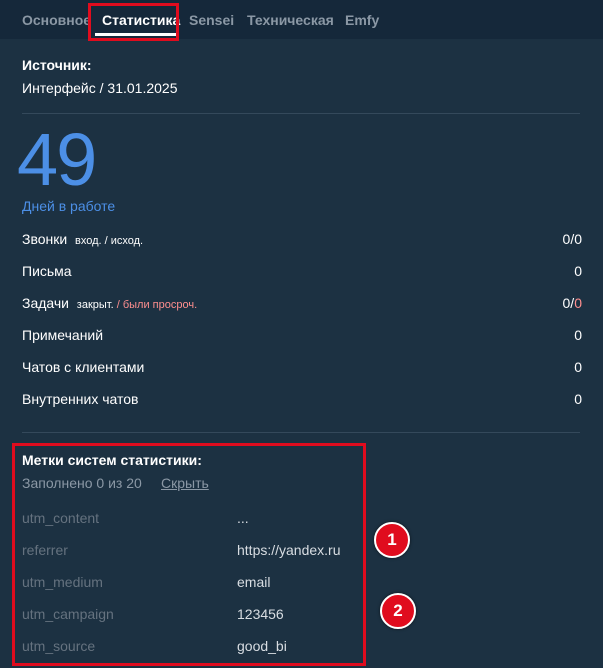 Image resolution: width=603 pixels, height=668 pixels. What do you see at coordinates (57, 159) in the screenshot?
I see `days-in-work-number: 49` at bounding box center [57, 159].